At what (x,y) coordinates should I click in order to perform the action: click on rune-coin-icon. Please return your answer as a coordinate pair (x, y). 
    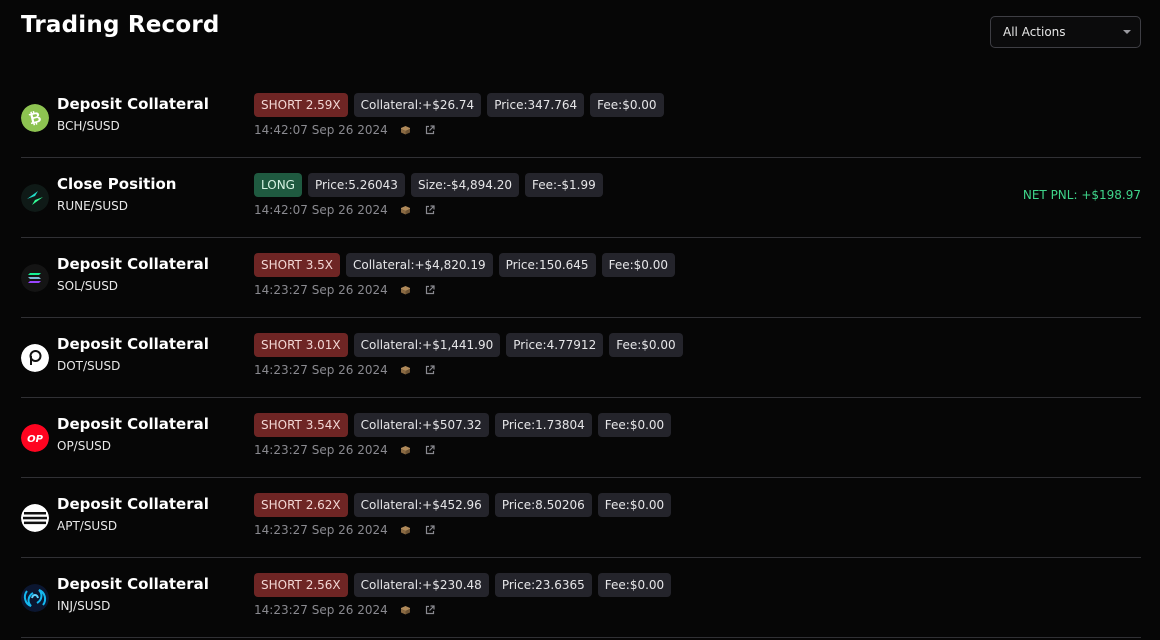
    Looking at the image, I should click on (35, 198).